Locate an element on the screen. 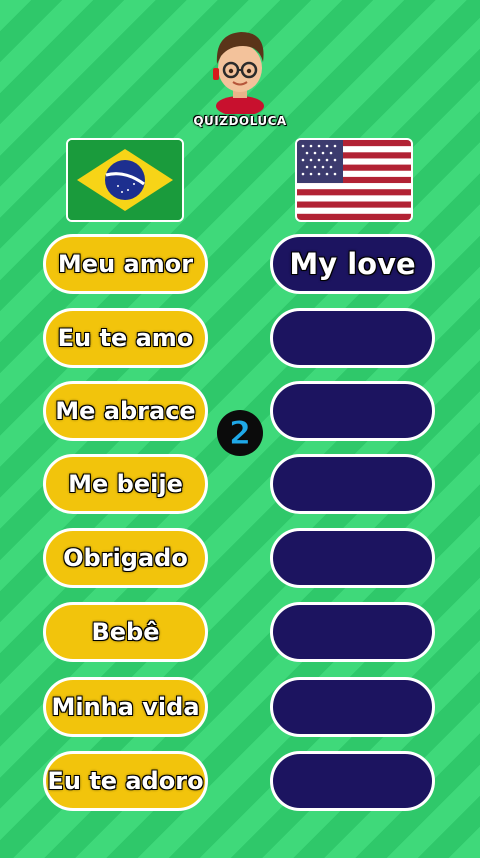 This screenshot has height=858, width=480. pt-word-label: Me abrace is located at coordinates (125, 411).